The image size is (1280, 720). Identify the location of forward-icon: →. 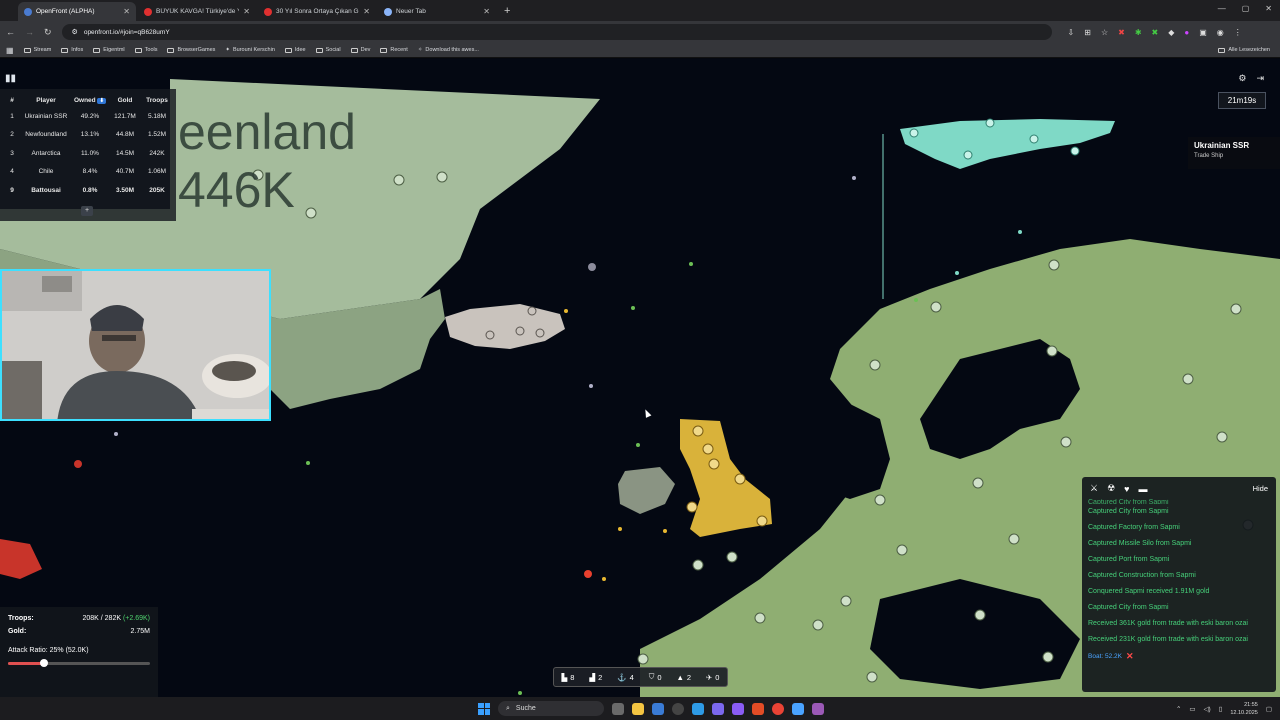
(29, 32).